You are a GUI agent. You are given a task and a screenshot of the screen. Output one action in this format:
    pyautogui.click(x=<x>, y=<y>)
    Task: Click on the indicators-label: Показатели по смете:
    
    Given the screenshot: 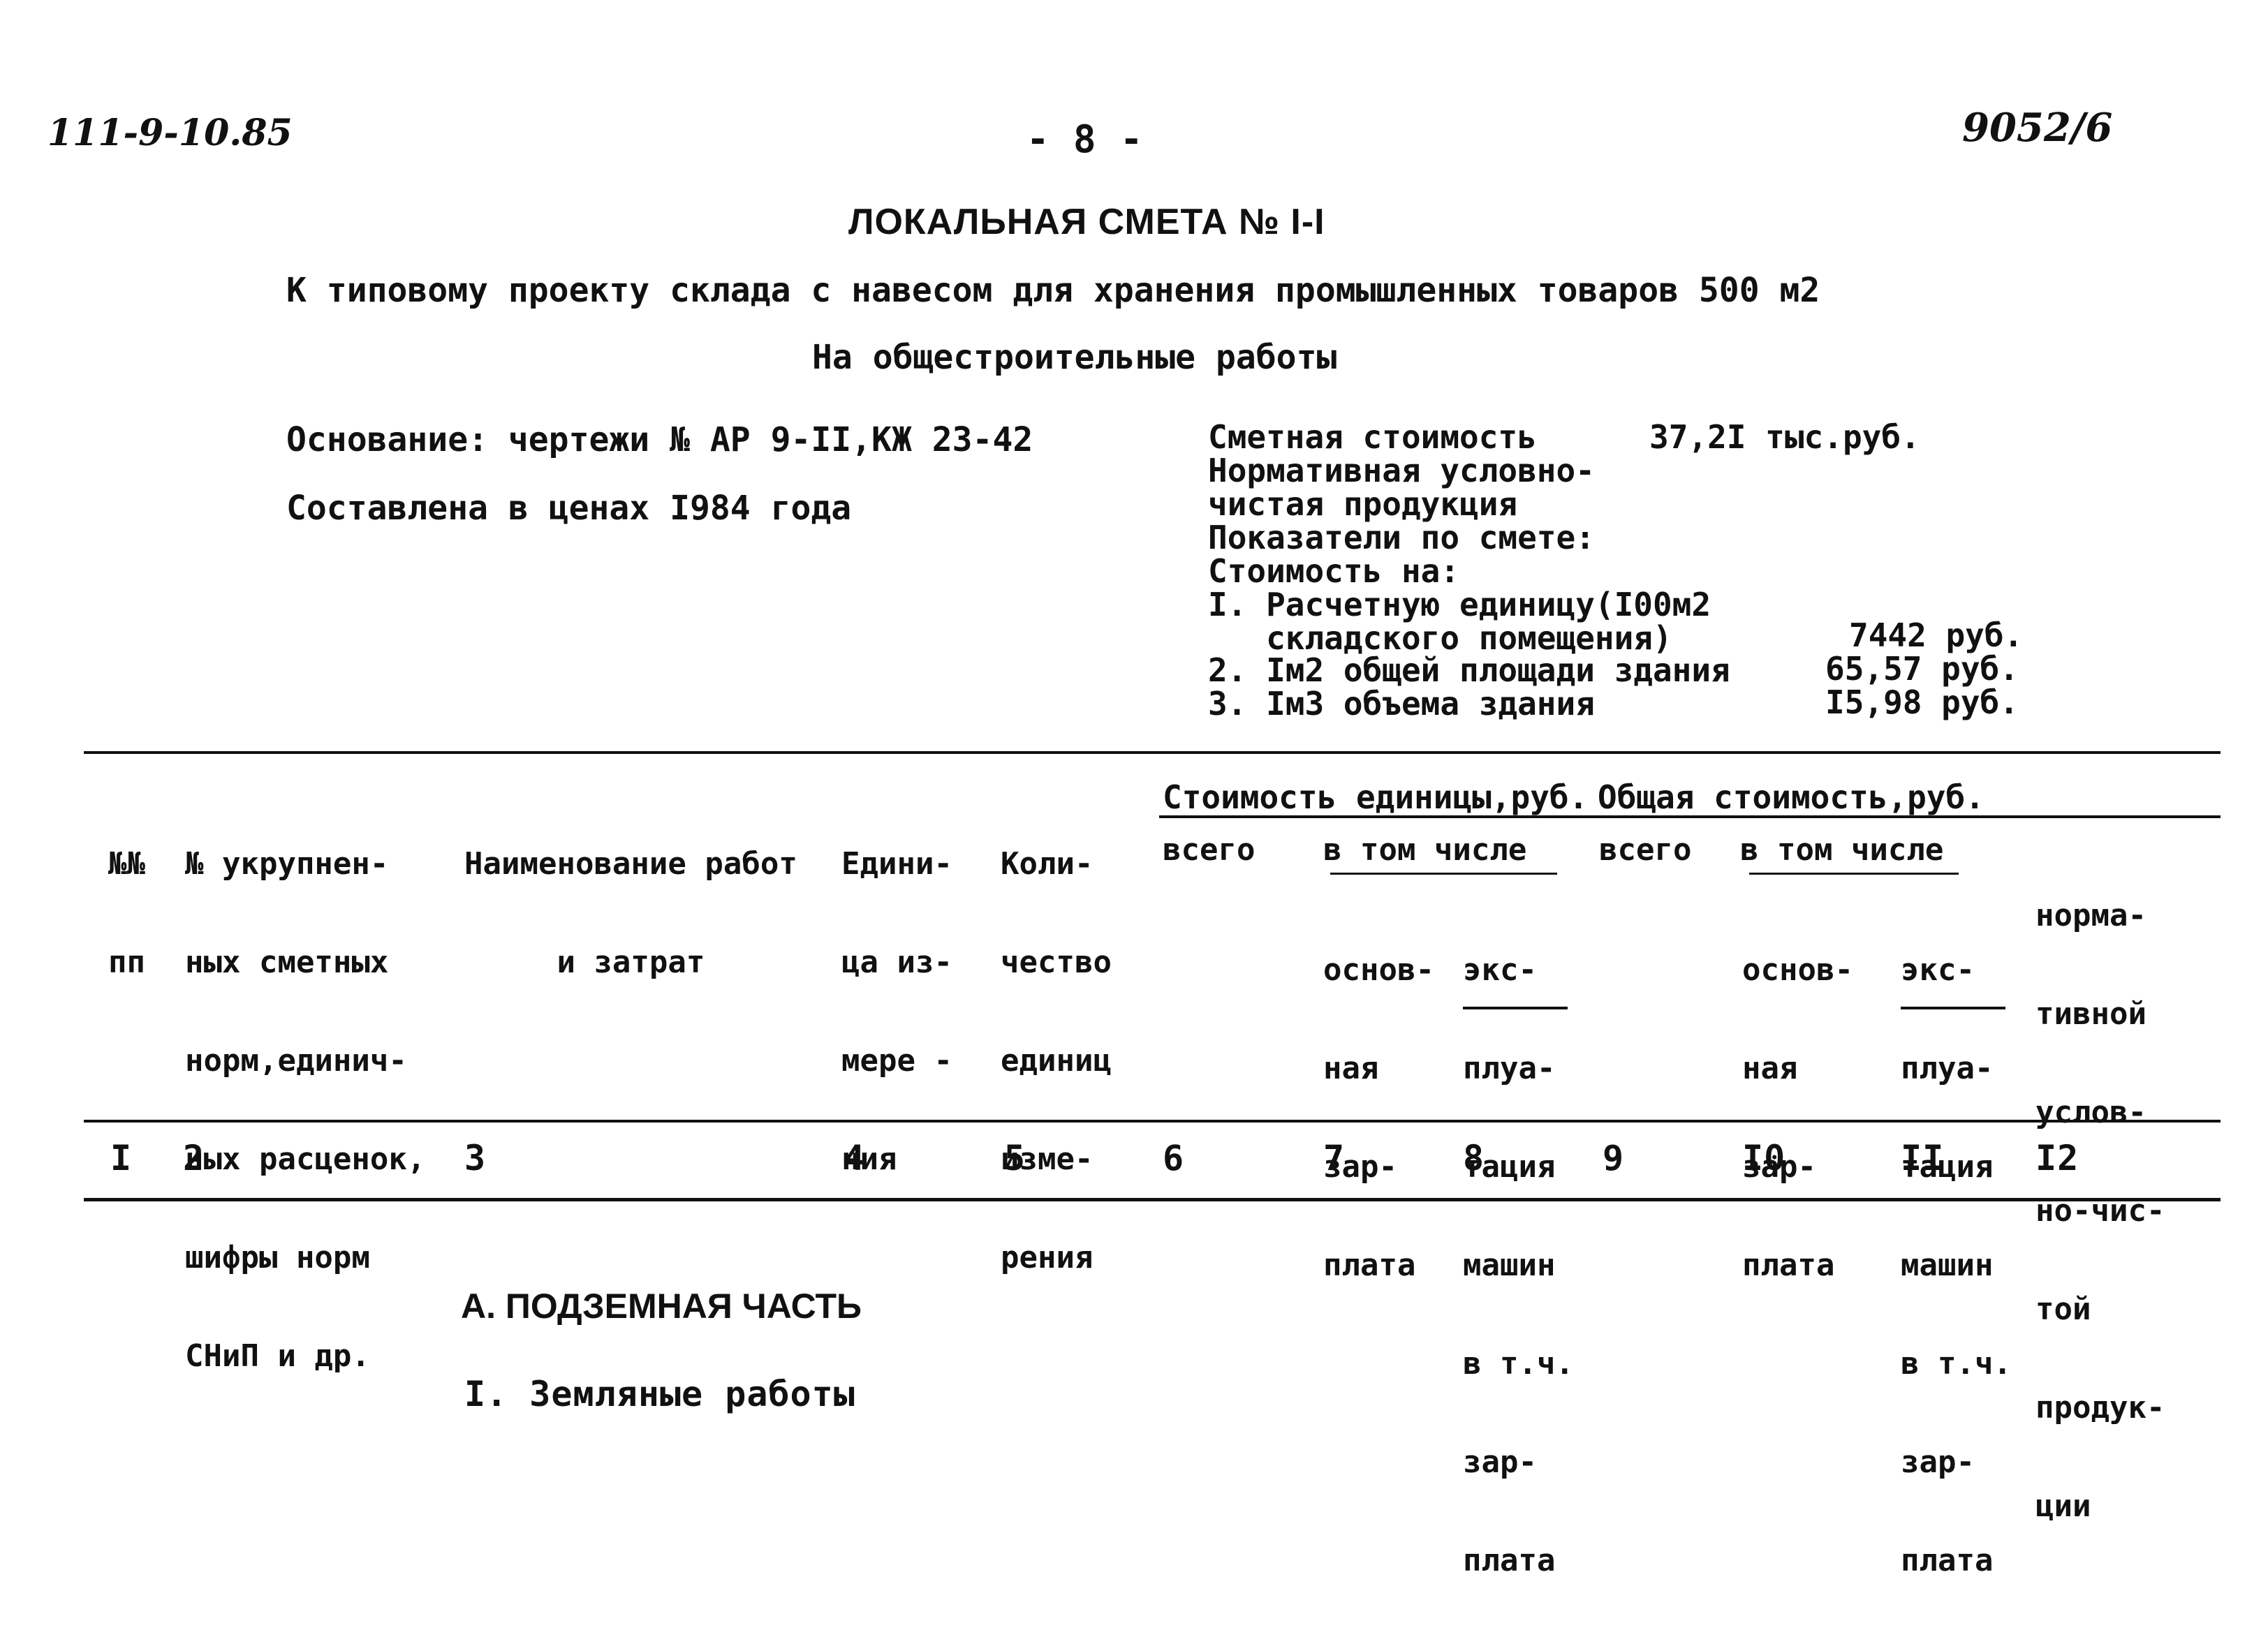 What is the action you would take?
    pyautogui.click(x=1401, y=537)
    